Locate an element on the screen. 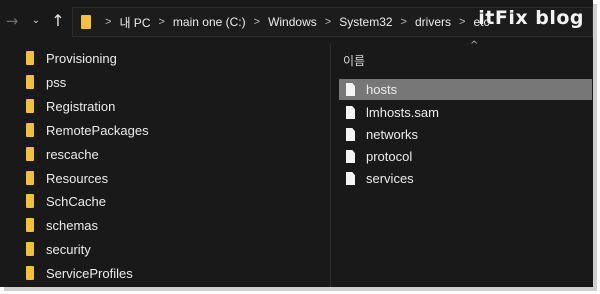 Image resolution: width=600 pixels, height=294 pixels. breadcrumb-item-system32: System32 is located at coordinates (365, 22).